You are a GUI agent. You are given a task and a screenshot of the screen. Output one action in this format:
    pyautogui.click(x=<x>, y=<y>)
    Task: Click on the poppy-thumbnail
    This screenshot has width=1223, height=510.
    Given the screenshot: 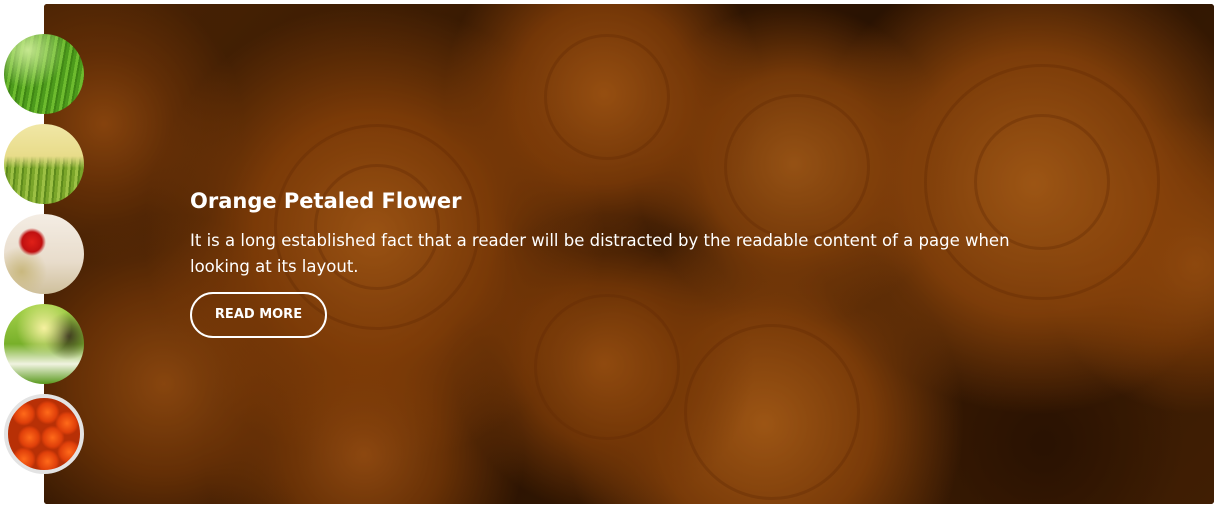 What is the action you would take?
    pyautogui.click(x=44, y=254)
    